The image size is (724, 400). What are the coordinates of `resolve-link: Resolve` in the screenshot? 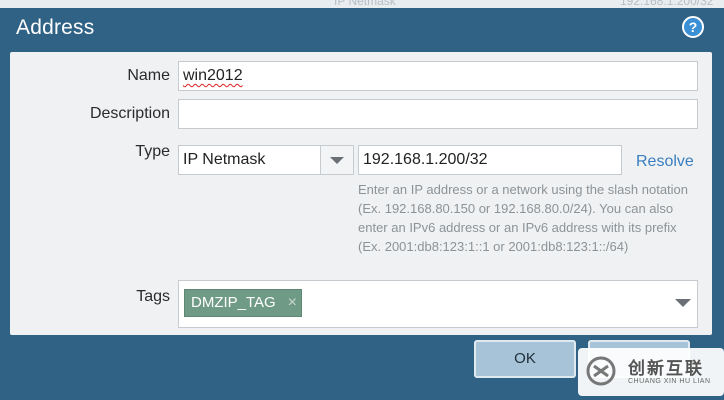 It's located at (665, 162).